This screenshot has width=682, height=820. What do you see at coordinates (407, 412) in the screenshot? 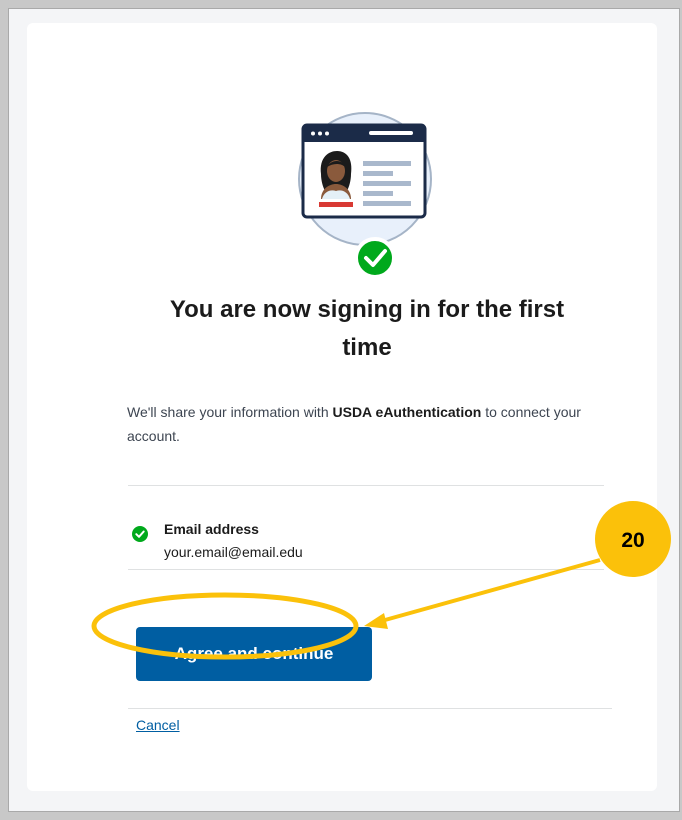
I see `service-name: USDA eAuthentication` at bounding box center [407, 412].